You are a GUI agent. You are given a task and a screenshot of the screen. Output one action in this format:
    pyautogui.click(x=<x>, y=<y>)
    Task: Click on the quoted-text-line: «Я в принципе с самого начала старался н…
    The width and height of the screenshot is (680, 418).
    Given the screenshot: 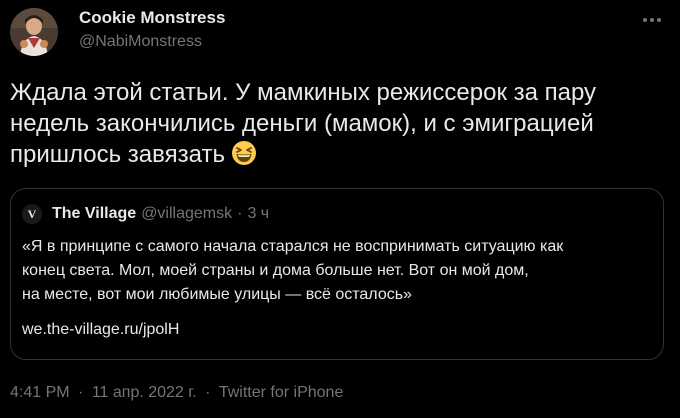 What is the action you would take?
    pyautogui.click(x=293, y=246)
    